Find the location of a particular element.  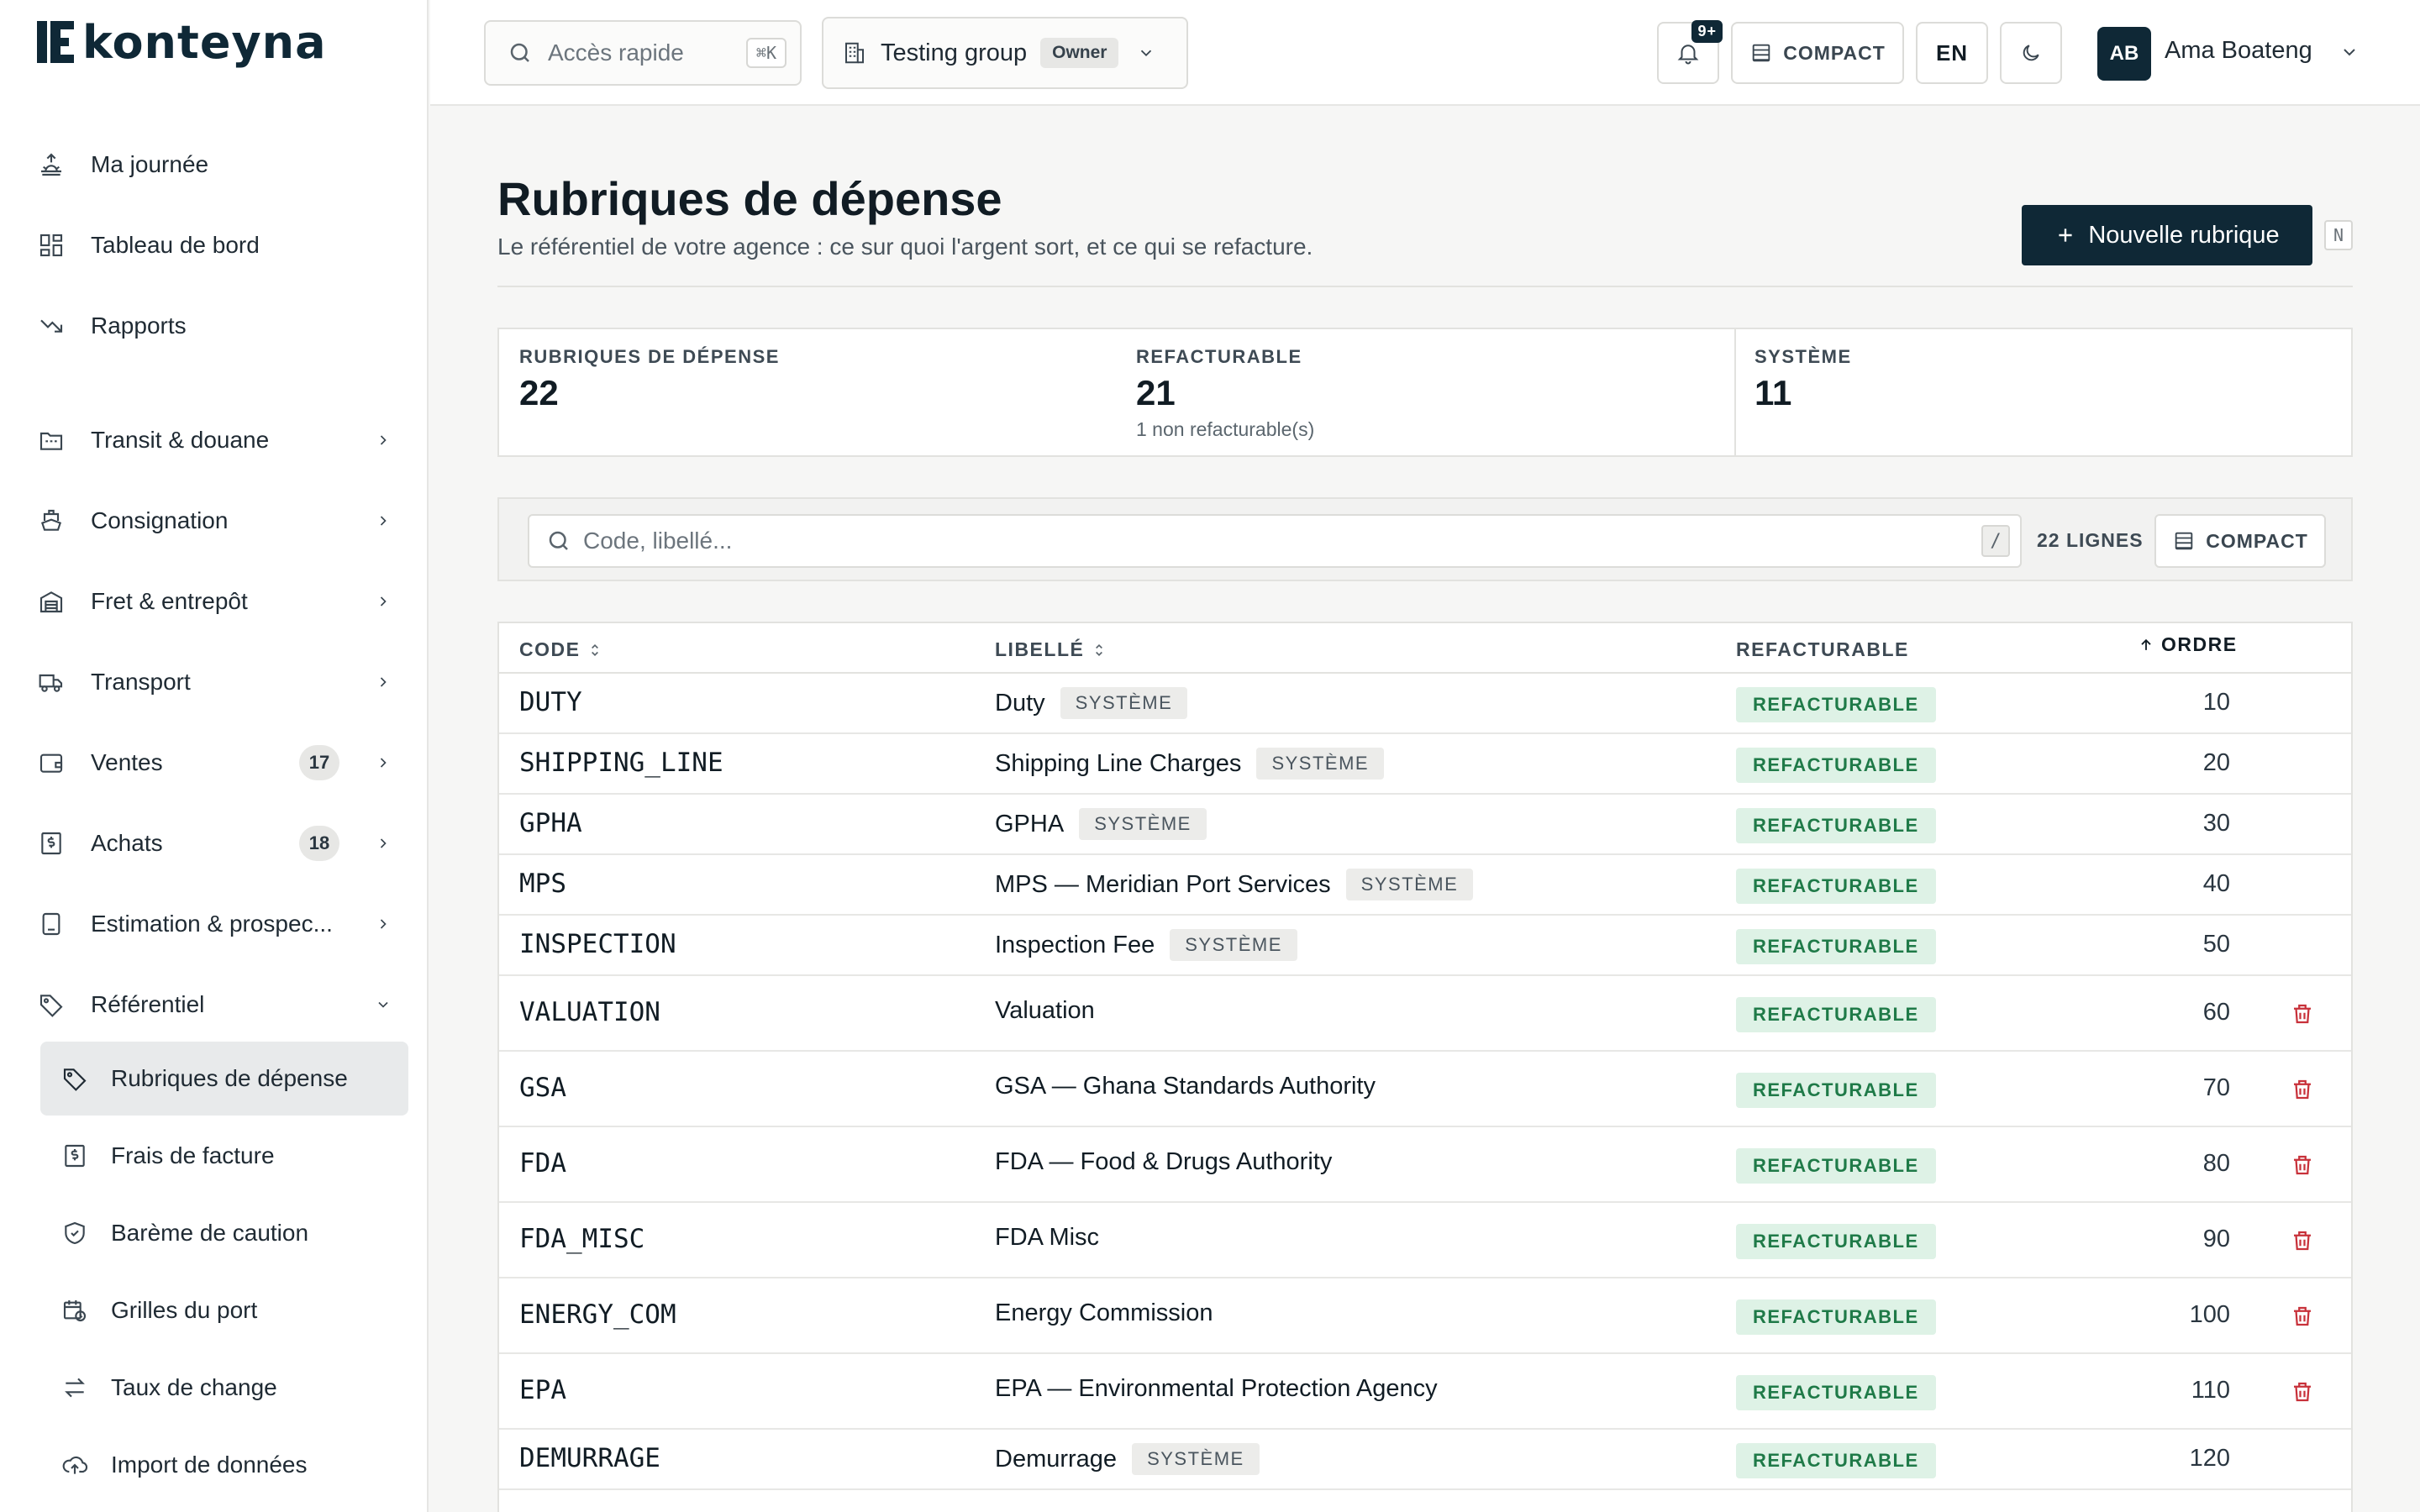

sidebar-subitem-frais-facture: Frais de facture is located at coordinates (224, 1156).